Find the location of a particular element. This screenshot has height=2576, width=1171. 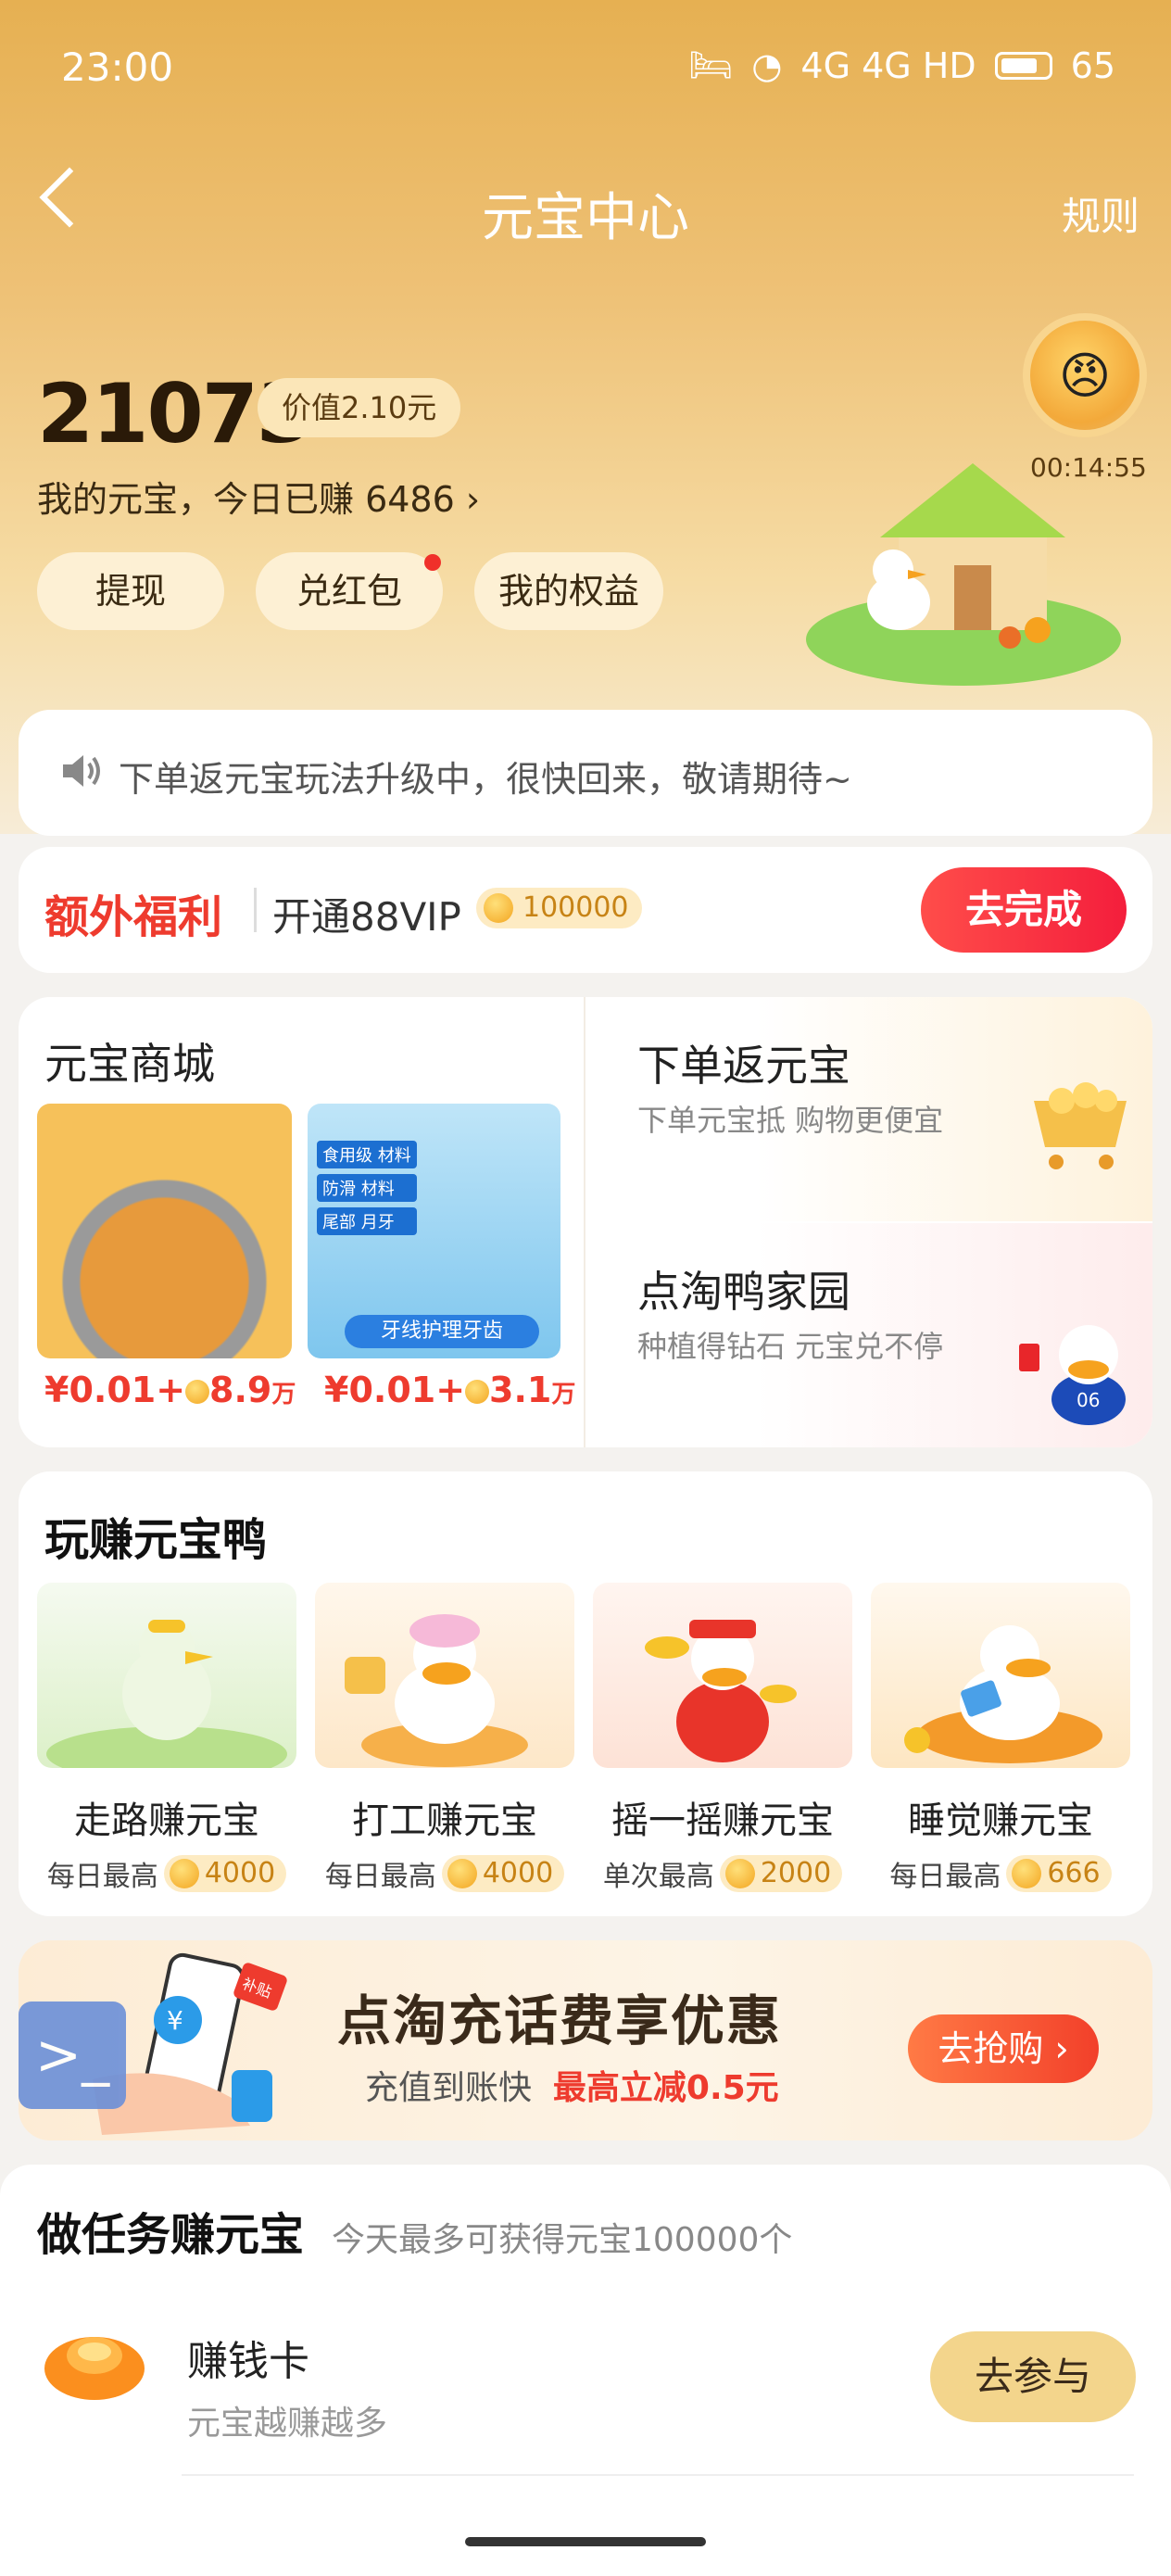

status-icons: 🛏 ◔ 4G 4G HD 65 is located at coordinates (902, 65).